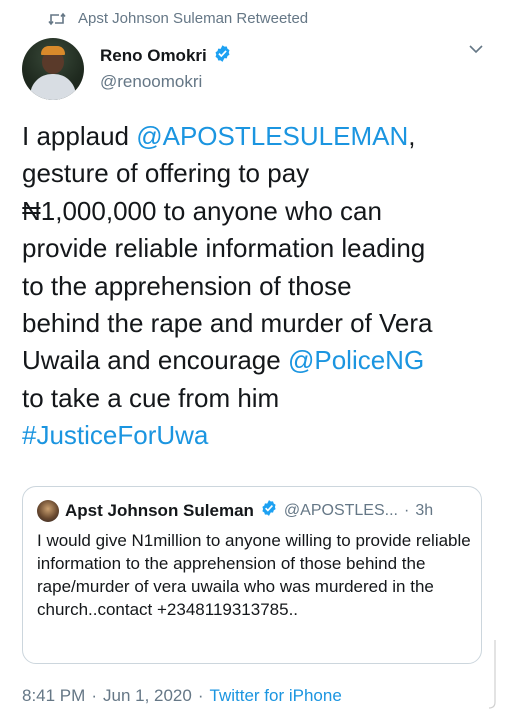 The height and width of the screenshot is (720, 505). I want to click on author-display-name: Reno Omokri, so click(153, 56).